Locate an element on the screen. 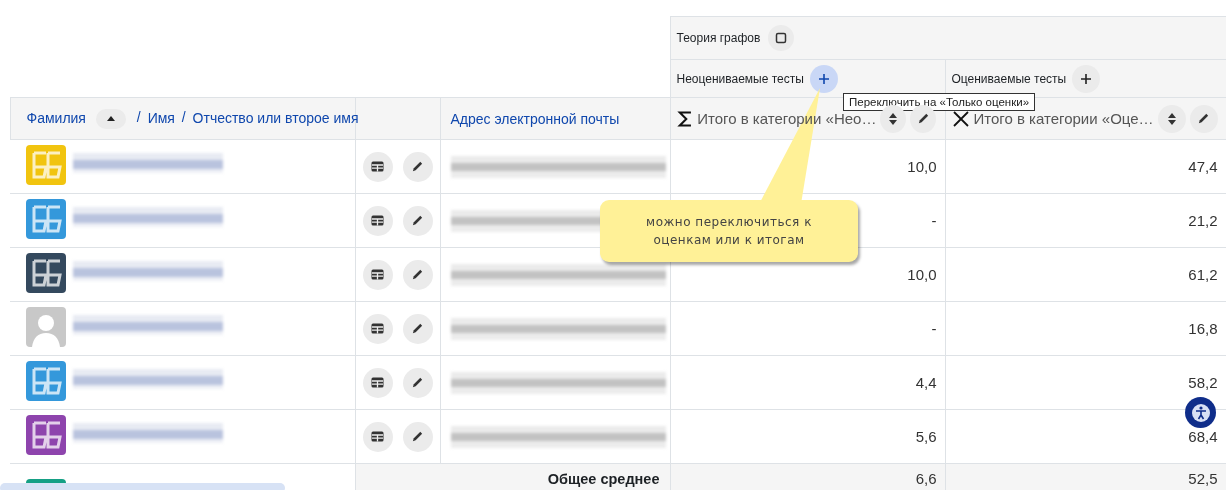 The image size is (1226, 490). grade-value: 58,2 is located at coordinates (1203, 382).